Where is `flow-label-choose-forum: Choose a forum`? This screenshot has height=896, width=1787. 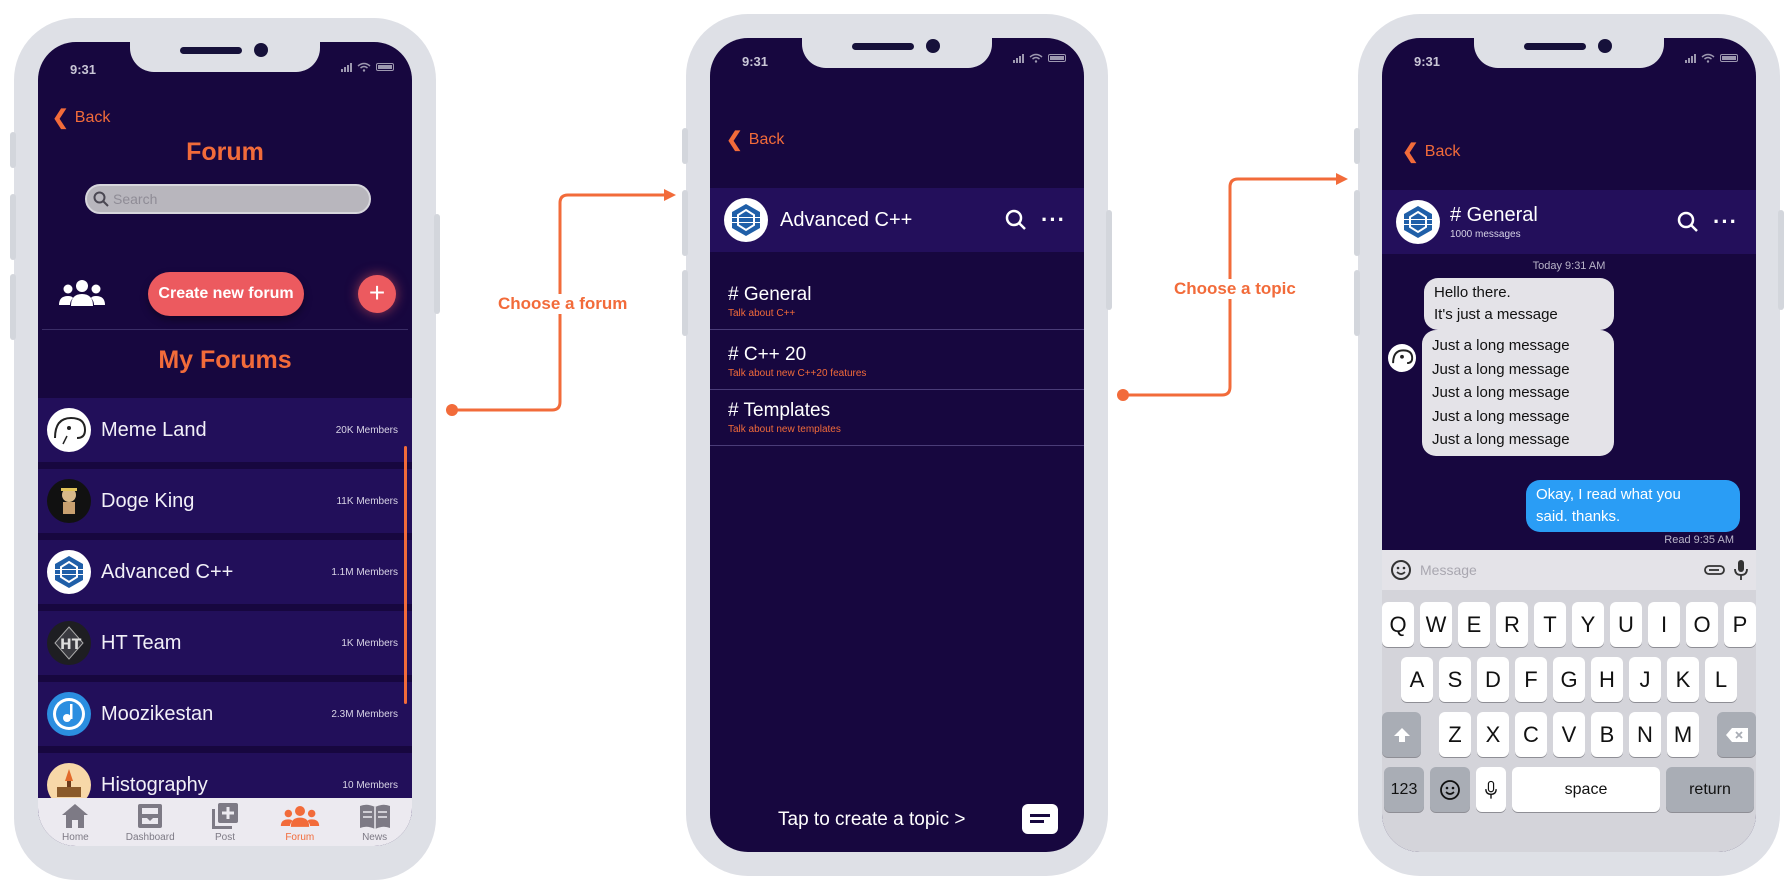
flow-label-choose-forum: Choose a forum is located at coordinates (563, 304).